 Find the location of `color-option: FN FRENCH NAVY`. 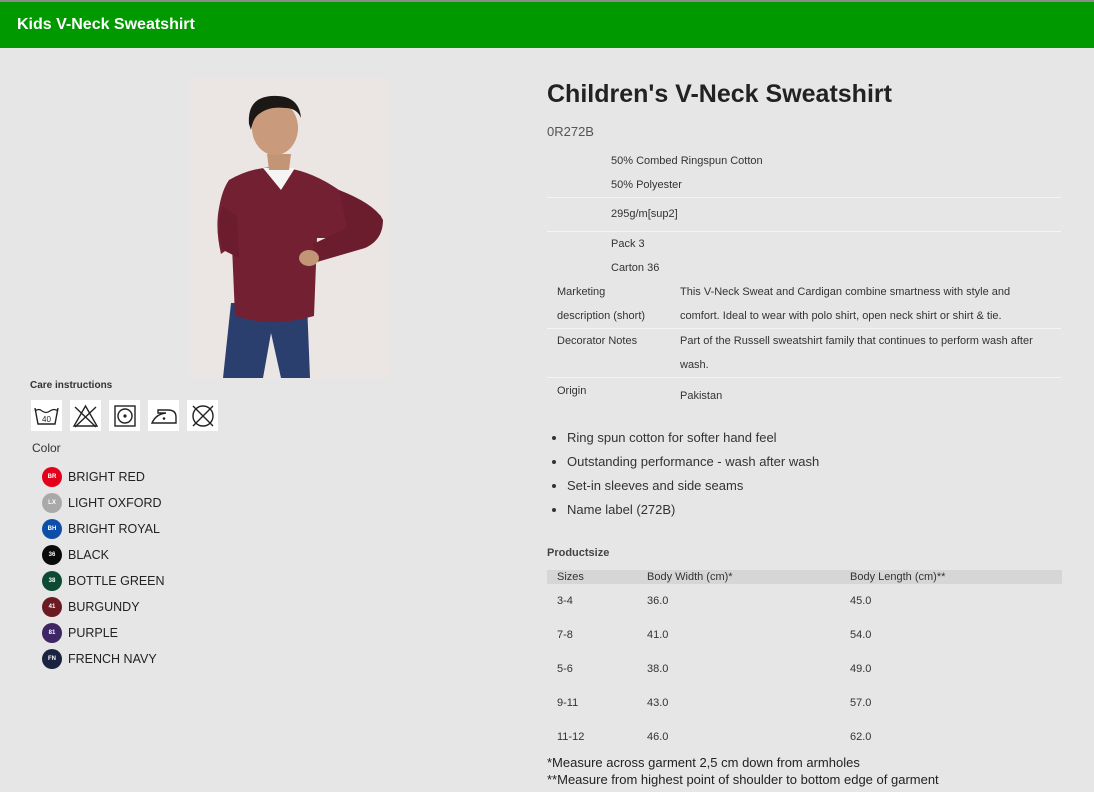

color-option: FN FRENCH NAVY is located at coordinates (103, 659).